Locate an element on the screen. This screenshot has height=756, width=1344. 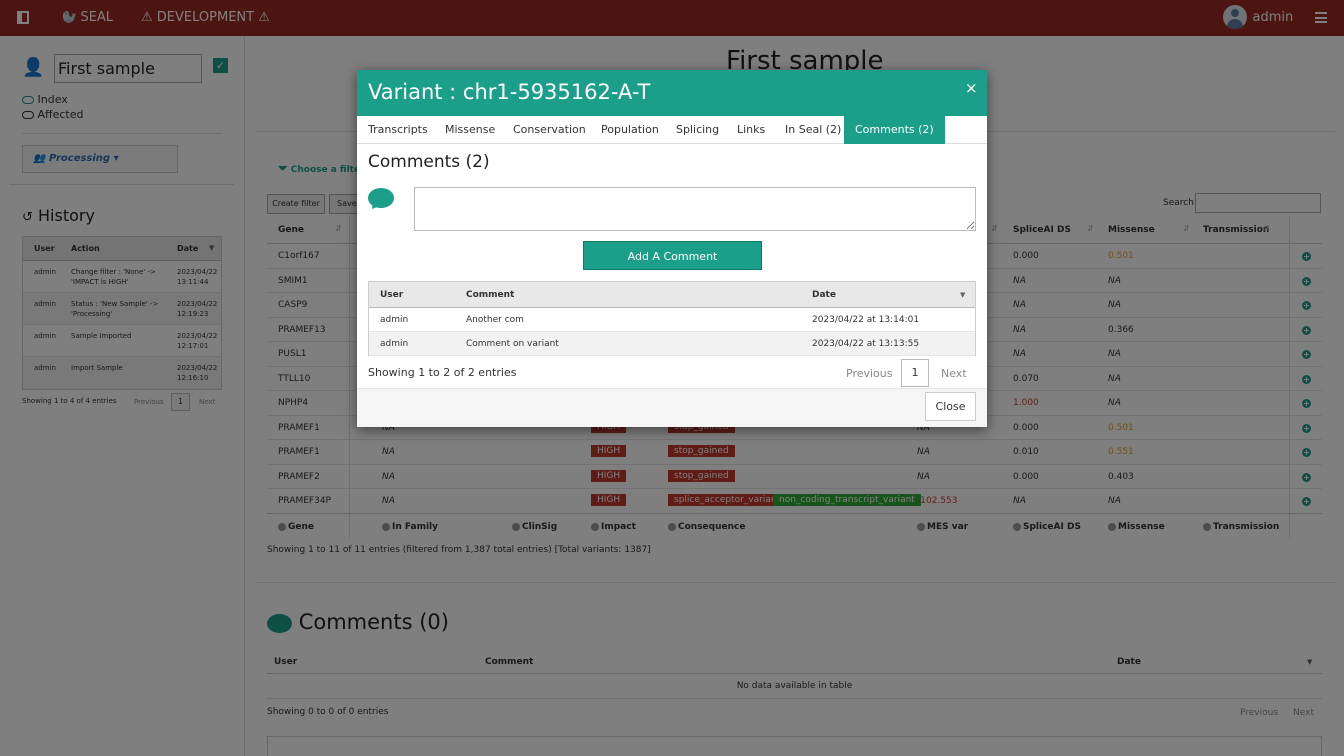
tab-in-seal: In Seal (2) is located at coordinates (813, 130).